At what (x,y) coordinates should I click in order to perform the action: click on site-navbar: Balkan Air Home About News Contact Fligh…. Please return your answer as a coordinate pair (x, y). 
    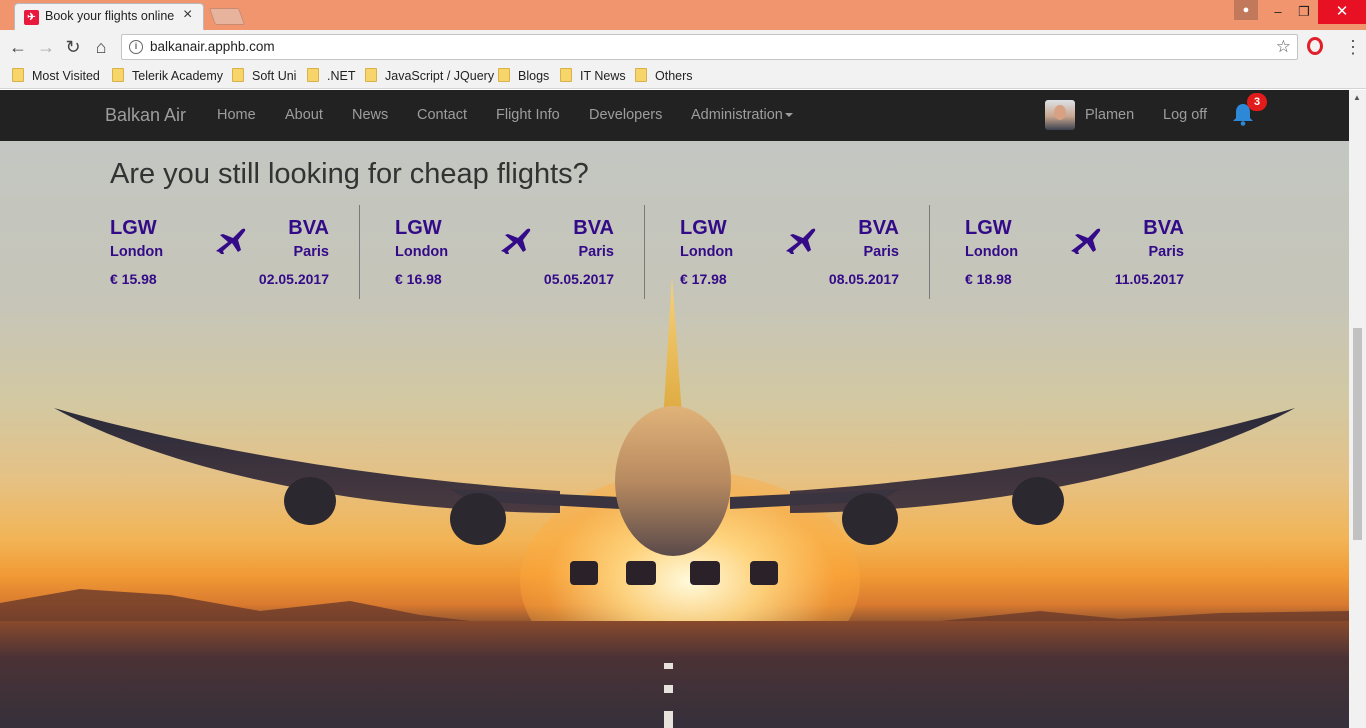
    Looking at the image, I should click on (674, 115).